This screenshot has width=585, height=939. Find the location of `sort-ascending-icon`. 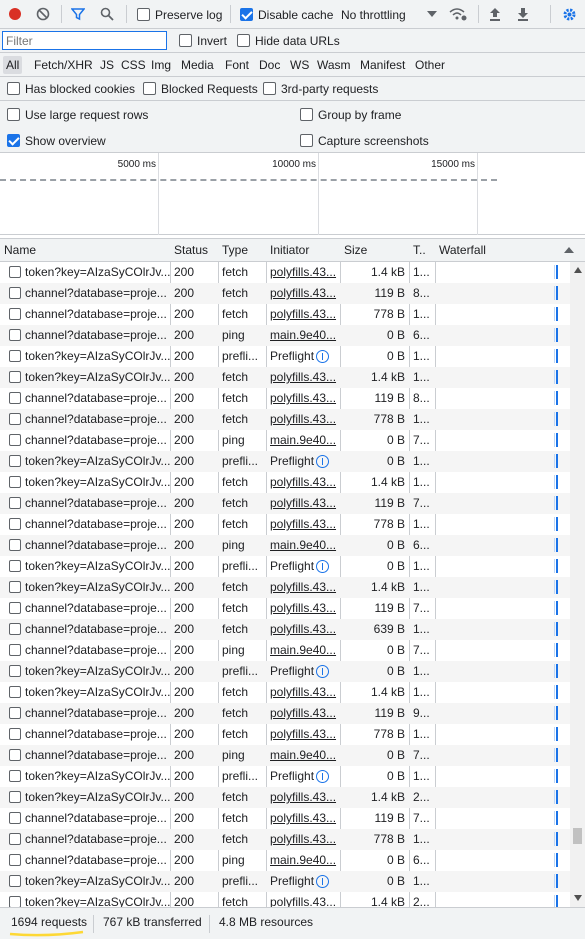

sort-ascending-icon is located at coordinates (569, 250).